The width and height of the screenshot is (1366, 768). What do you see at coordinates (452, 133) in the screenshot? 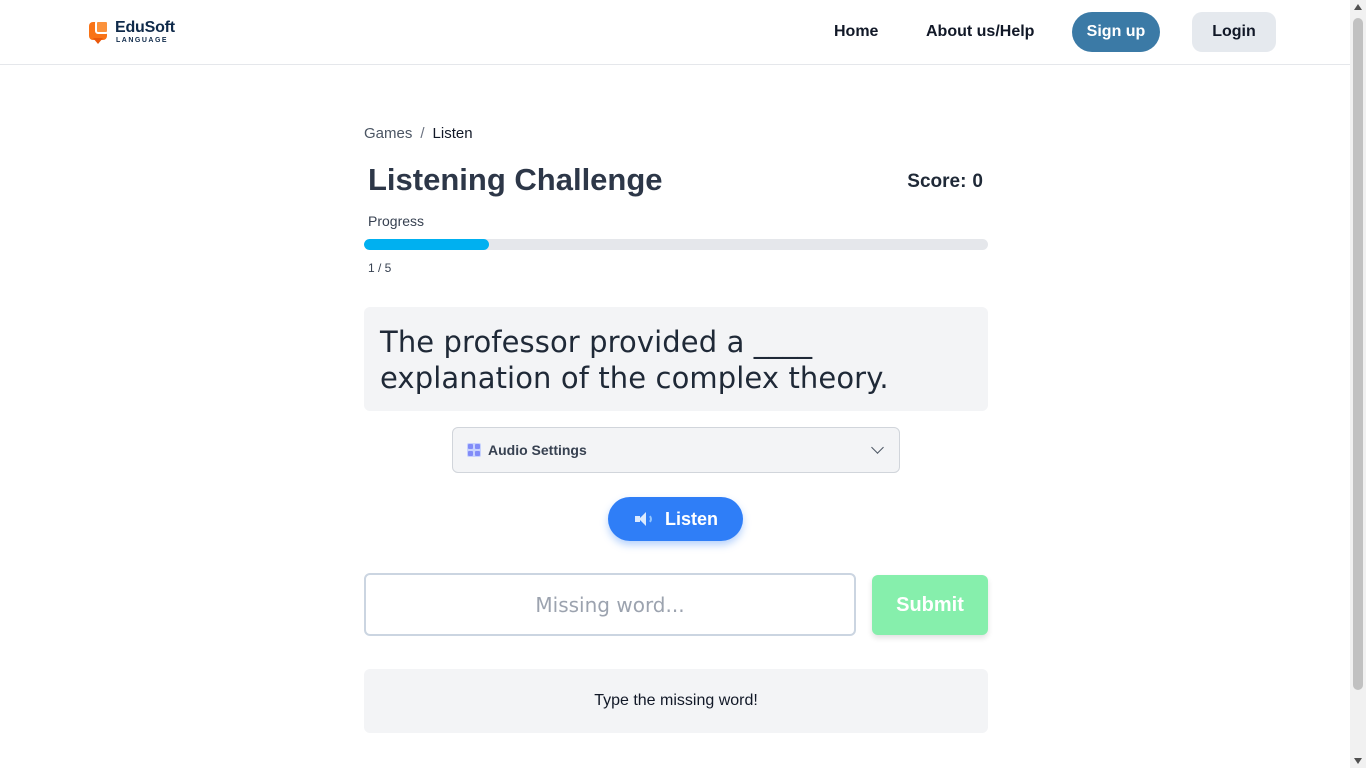
I see `breadcrumb-current: Listen` at bounding box center [452, 133].